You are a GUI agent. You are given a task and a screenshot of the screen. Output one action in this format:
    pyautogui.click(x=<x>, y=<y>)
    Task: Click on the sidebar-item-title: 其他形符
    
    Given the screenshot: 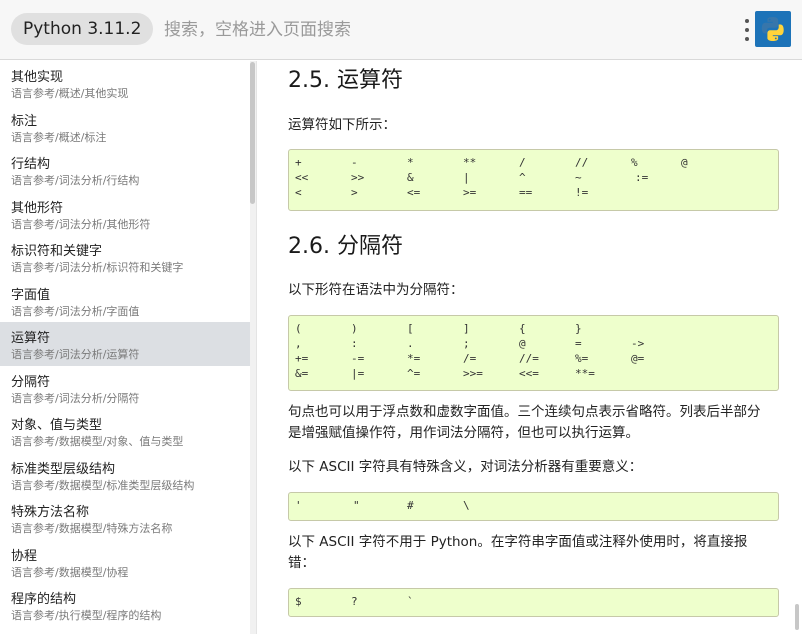 What is the action you would take?
    pyautogui.click(x=37, y=208)
    